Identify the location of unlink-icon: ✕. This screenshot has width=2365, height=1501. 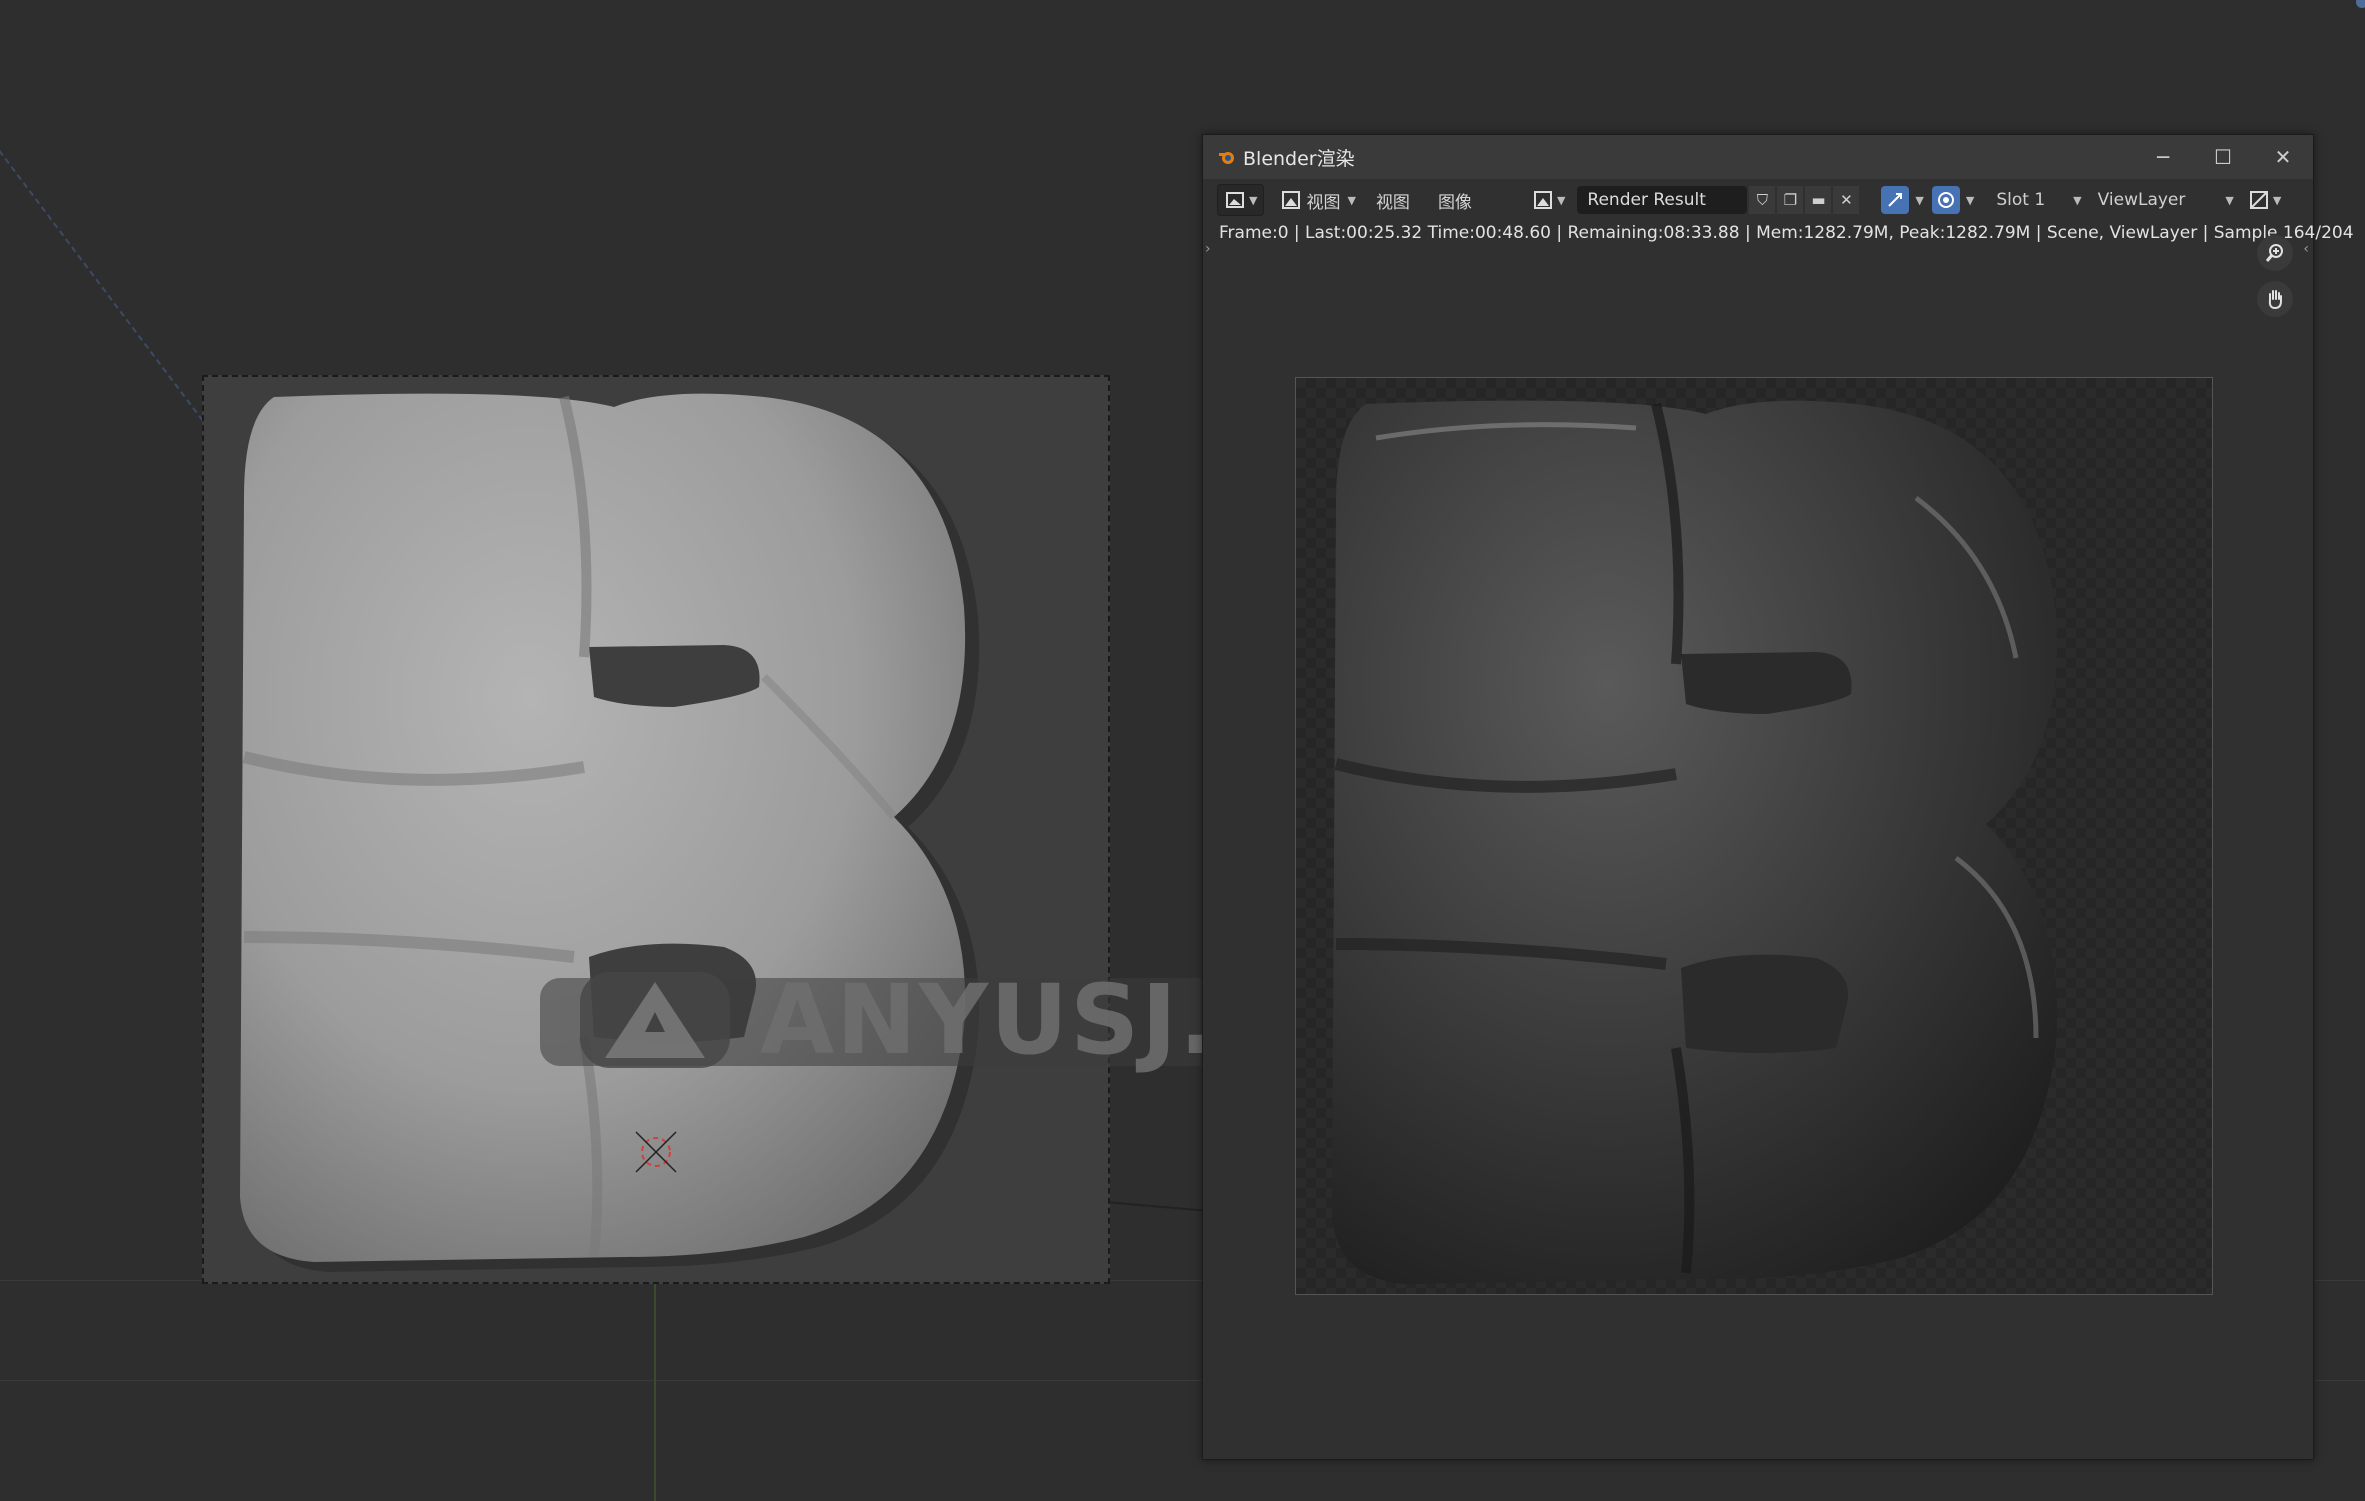
(1846, 200).